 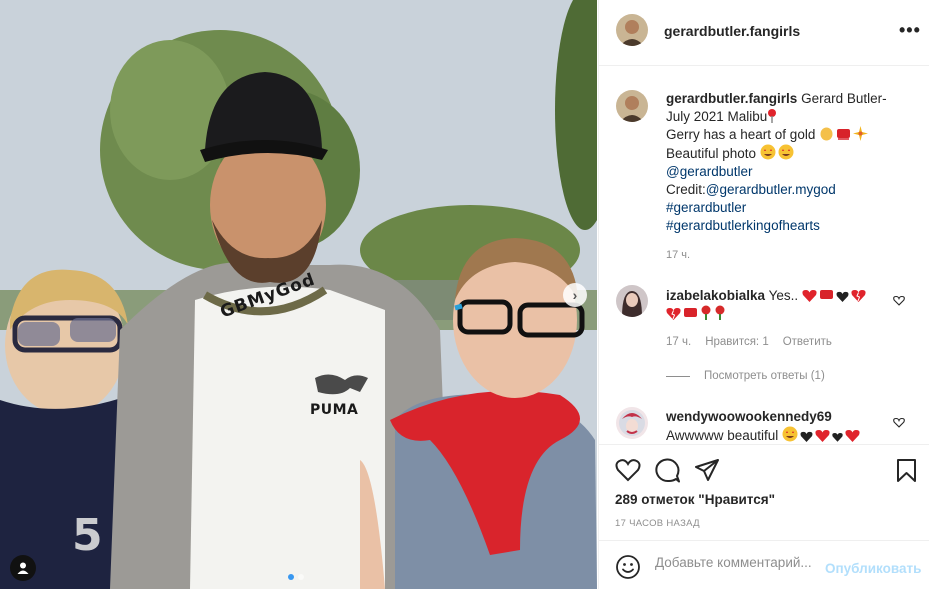 I want to click on emoji-picker-icon, so click(x=628, y=567).